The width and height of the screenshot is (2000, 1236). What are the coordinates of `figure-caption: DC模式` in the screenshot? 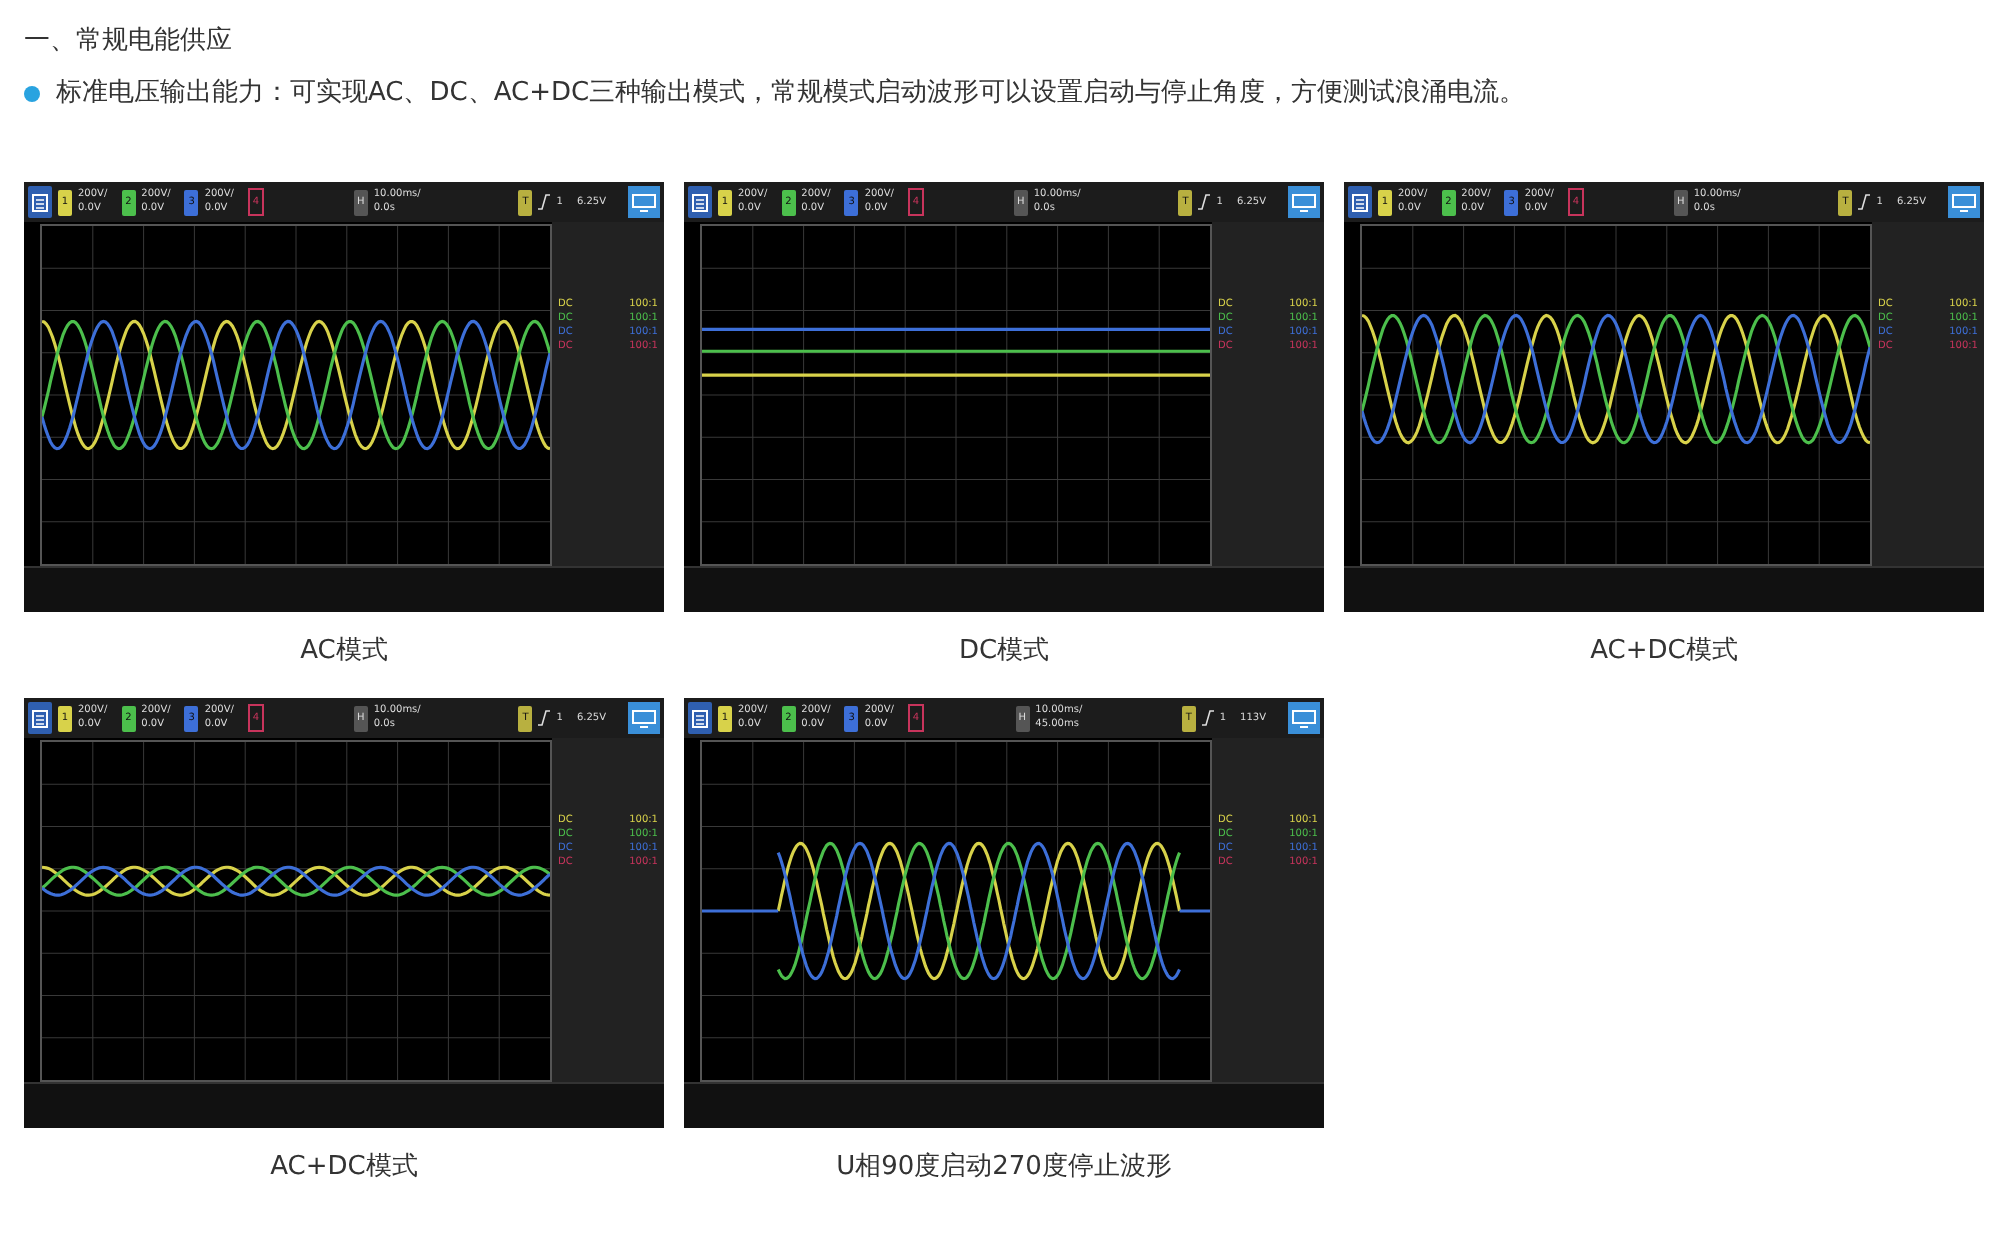 It's located at (1004, 652).